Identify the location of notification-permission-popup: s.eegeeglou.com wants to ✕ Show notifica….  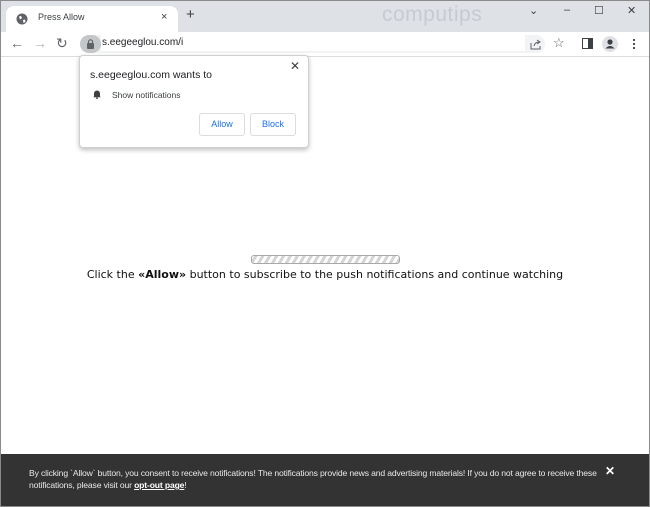
(194, 101).